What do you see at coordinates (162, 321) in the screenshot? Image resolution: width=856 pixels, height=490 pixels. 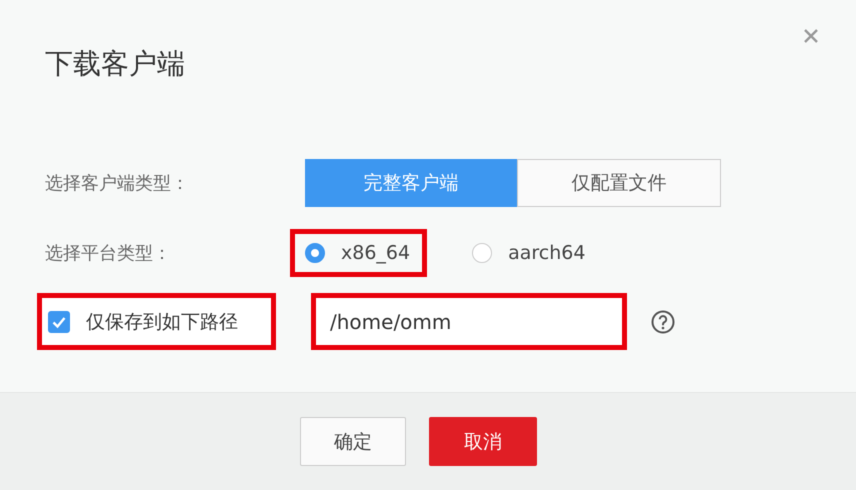 I see `checkbox-label: 仅保存到如下路径` at bounding box center [162, 321].